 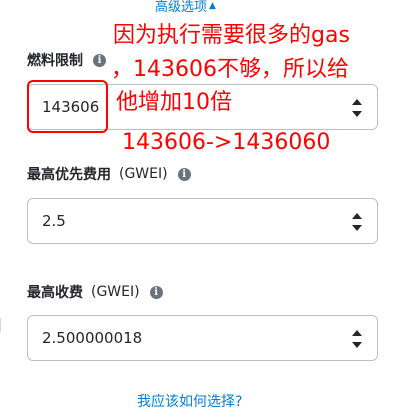 What do you see at coordinates (69, 175) in the screenshot?
I see `priority-fee-label: 最高优先费用` at bounding box center [69, 175].